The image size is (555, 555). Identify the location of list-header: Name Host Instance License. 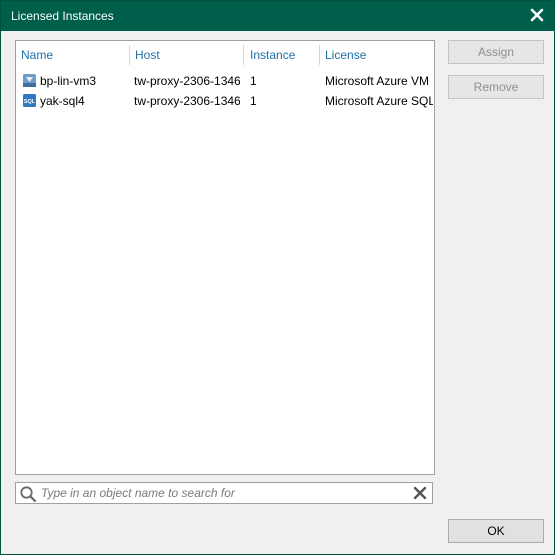
(225, 55).